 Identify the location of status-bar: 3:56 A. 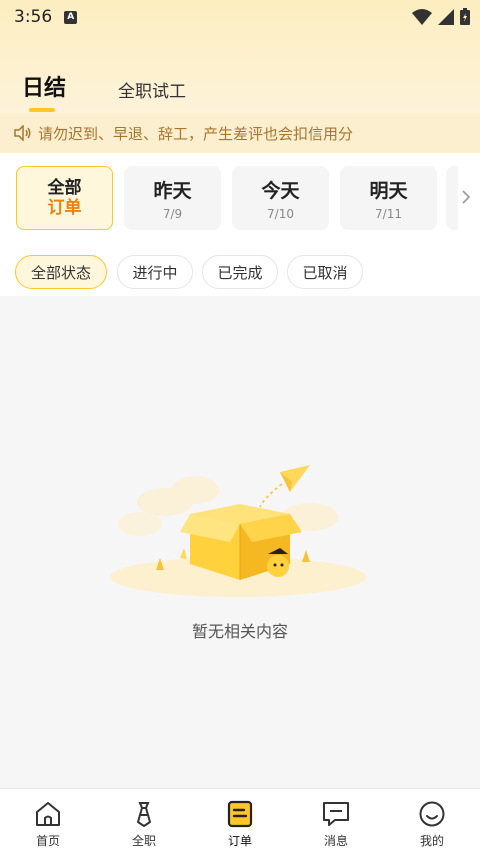
(240, 17).